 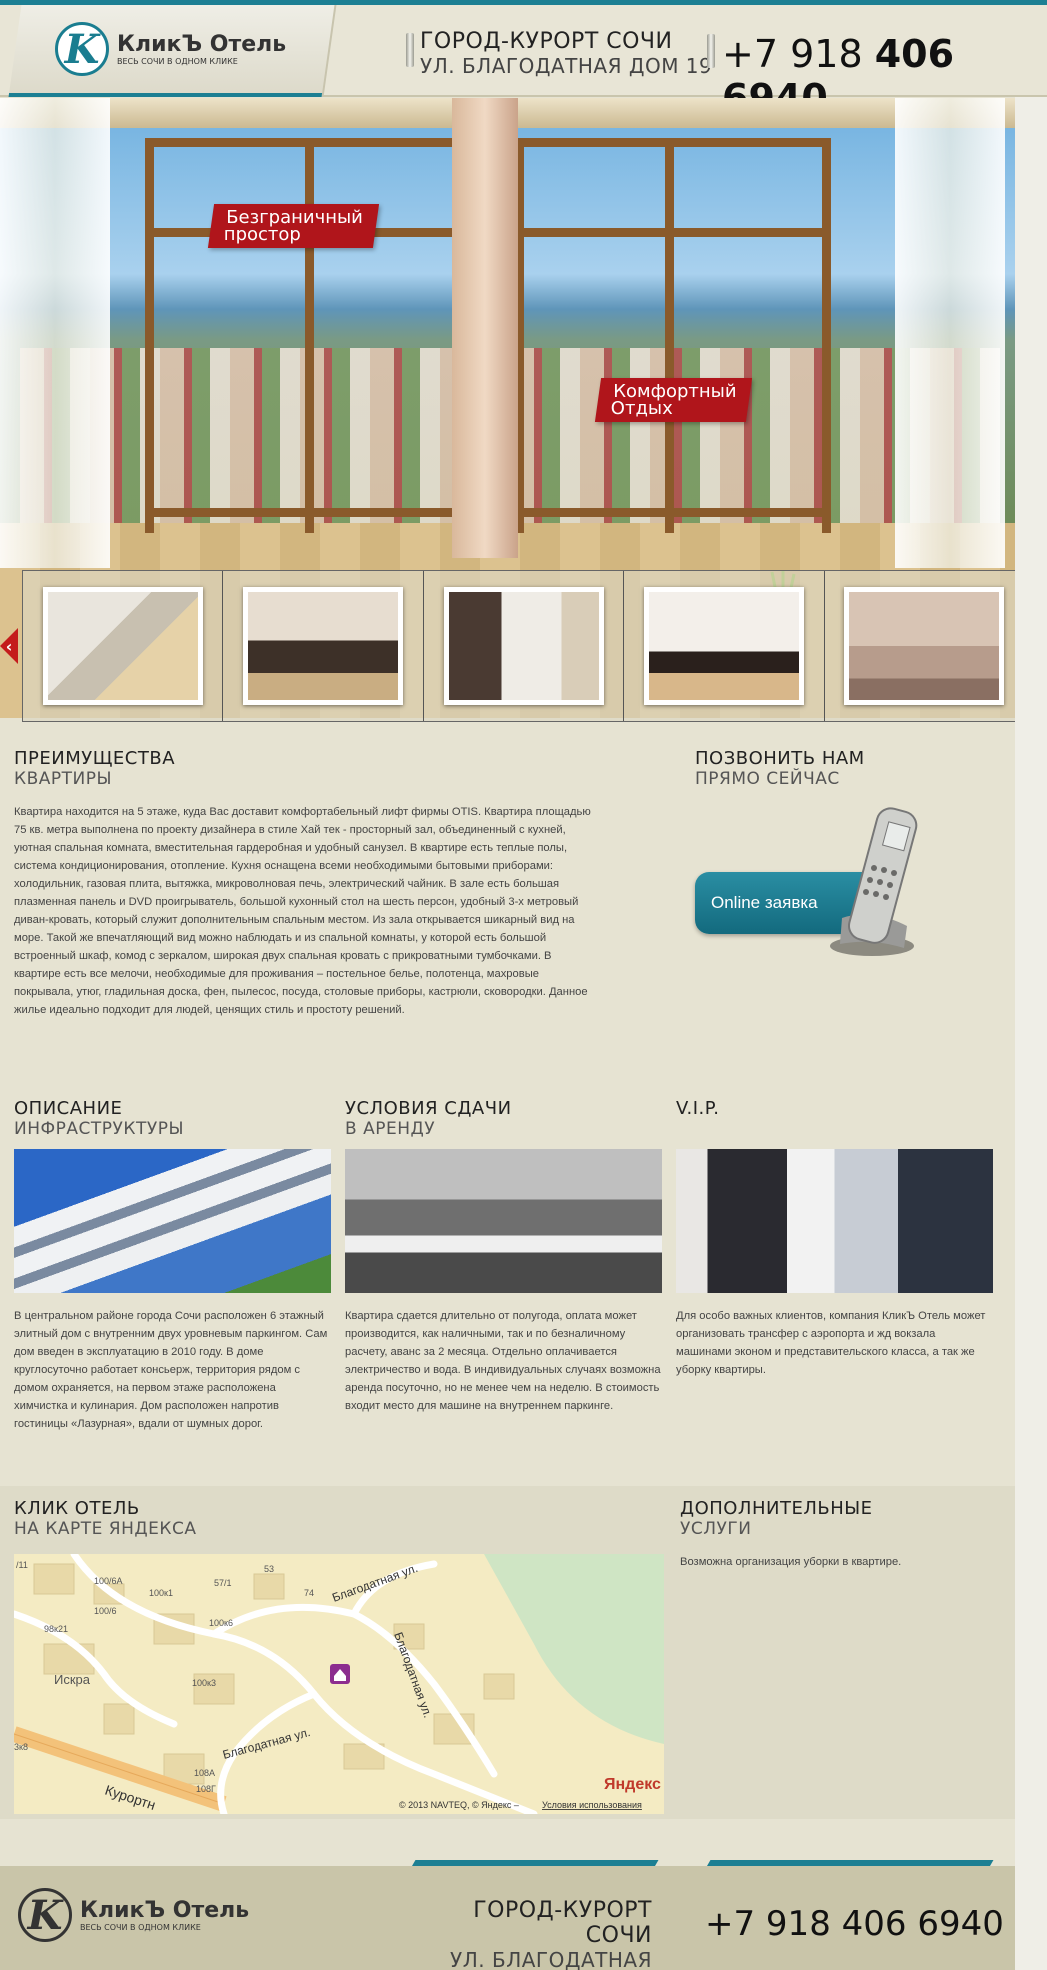 I want to click on address-city: ГОРОД-КУРОРТ СОЧИ, so click(x=546, y=41).